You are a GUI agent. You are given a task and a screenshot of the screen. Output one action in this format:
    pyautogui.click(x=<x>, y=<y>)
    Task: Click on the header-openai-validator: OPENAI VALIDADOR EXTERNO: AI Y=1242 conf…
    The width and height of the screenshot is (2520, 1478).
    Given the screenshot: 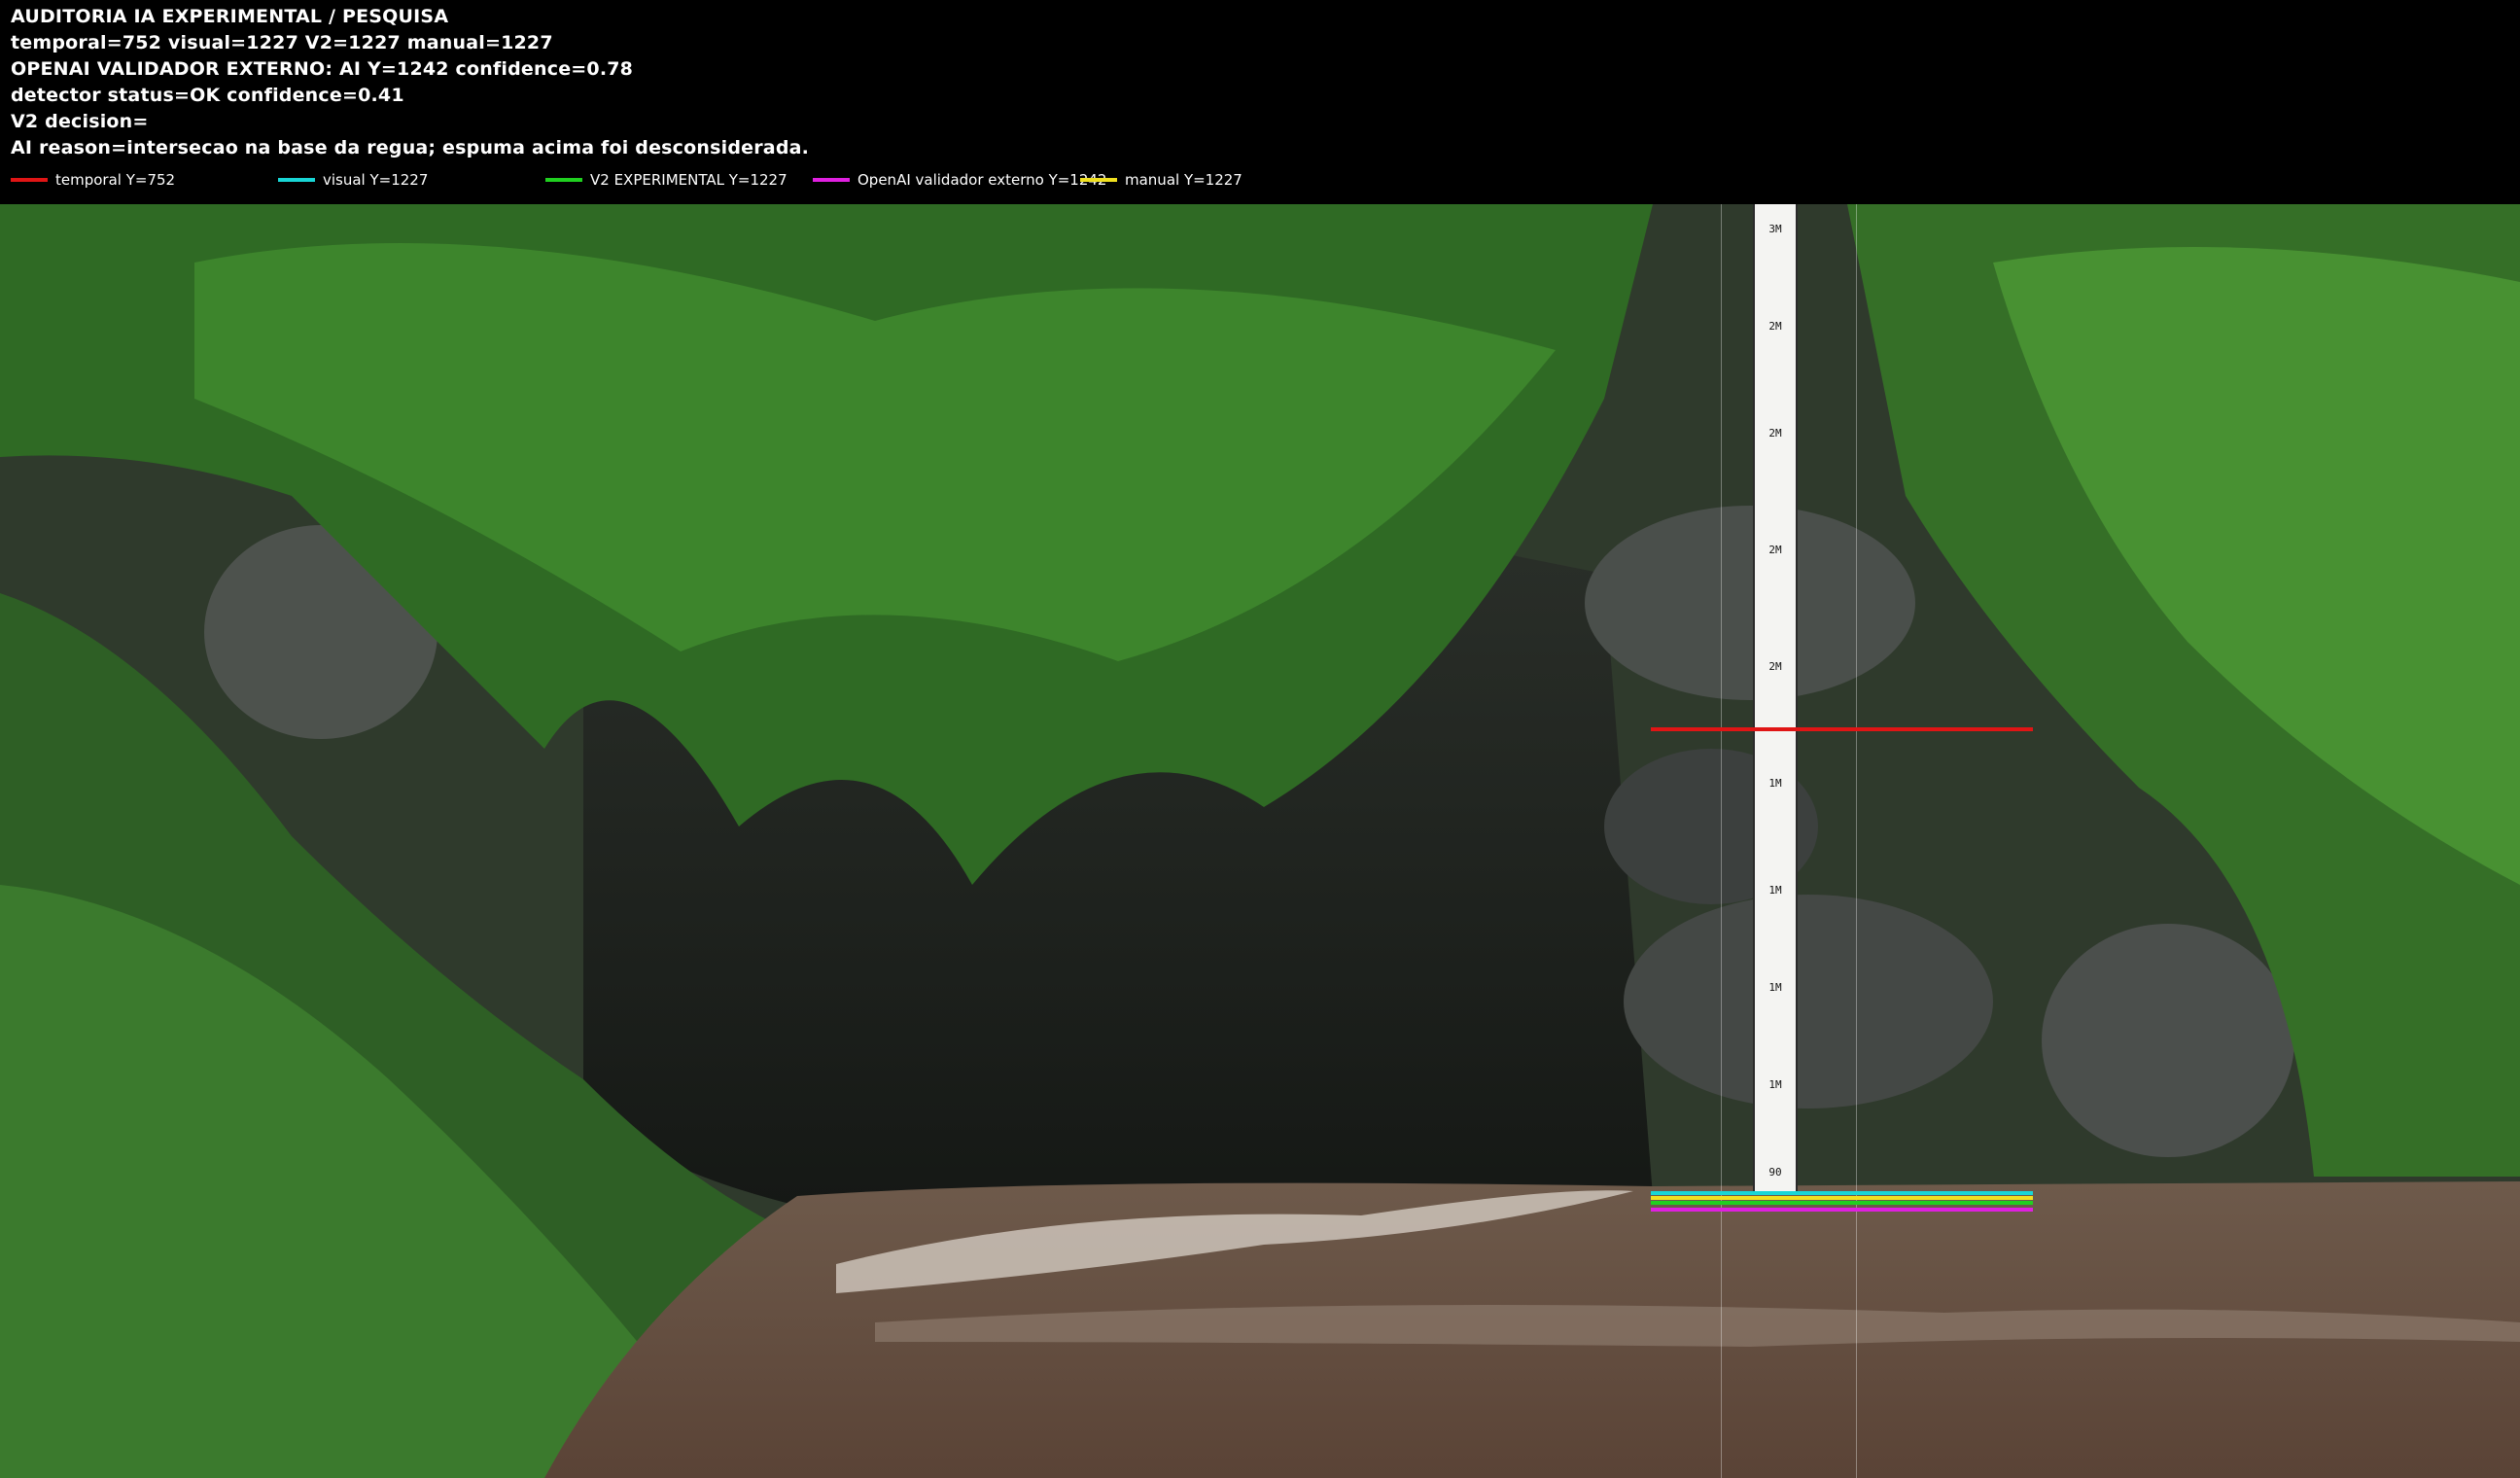 What is the action you would take?
    pyautogui.click(x=322, y=69)
    